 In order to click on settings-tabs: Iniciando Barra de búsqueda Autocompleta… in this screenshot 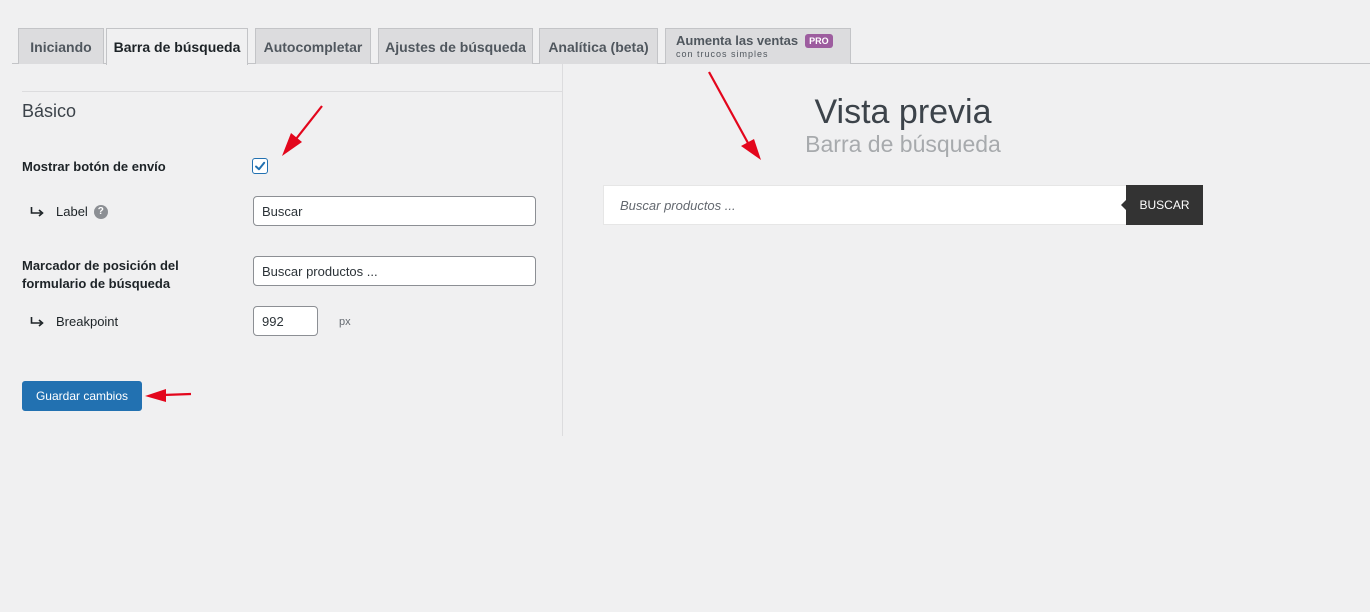, I will do `click(691, 32)`.